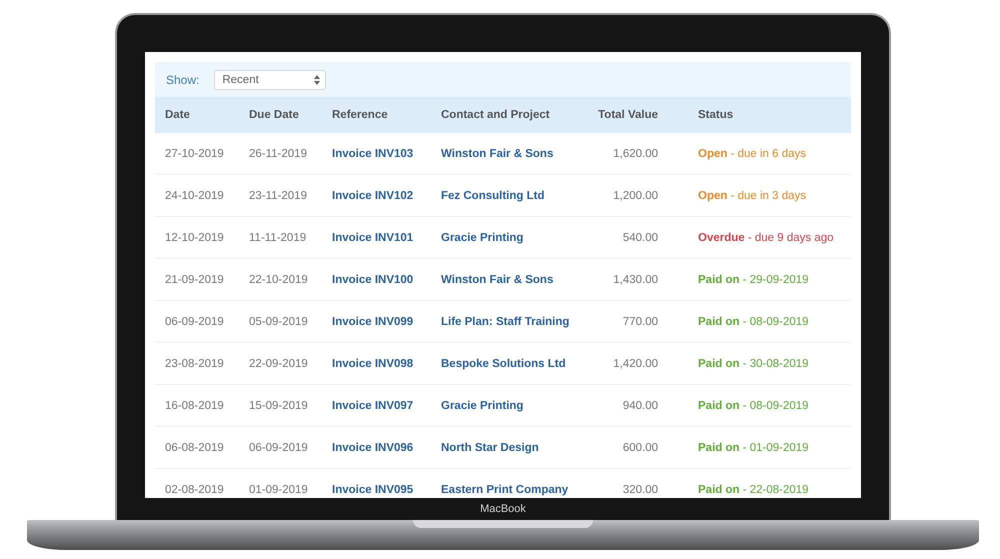 This screenshot has width=1000, height=559. What do you see at coordinates (640, 406) in the screenshot?
I see `table-cell-text: 940.00` at bounding box center [640, 406].